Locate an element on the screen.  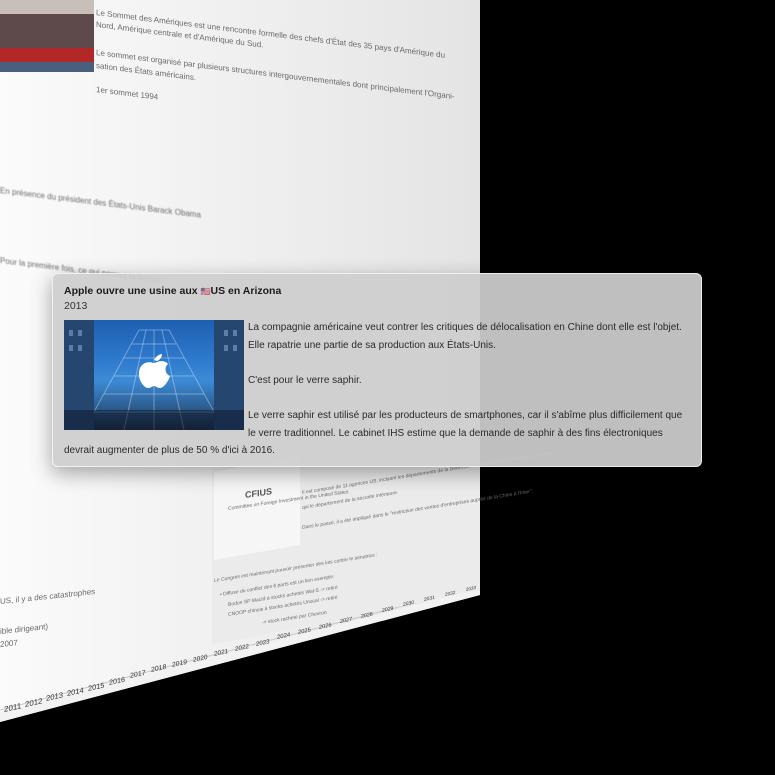
popup-title-prefix: Apple ouvre une usine aux is located at coordinates (132, 291).